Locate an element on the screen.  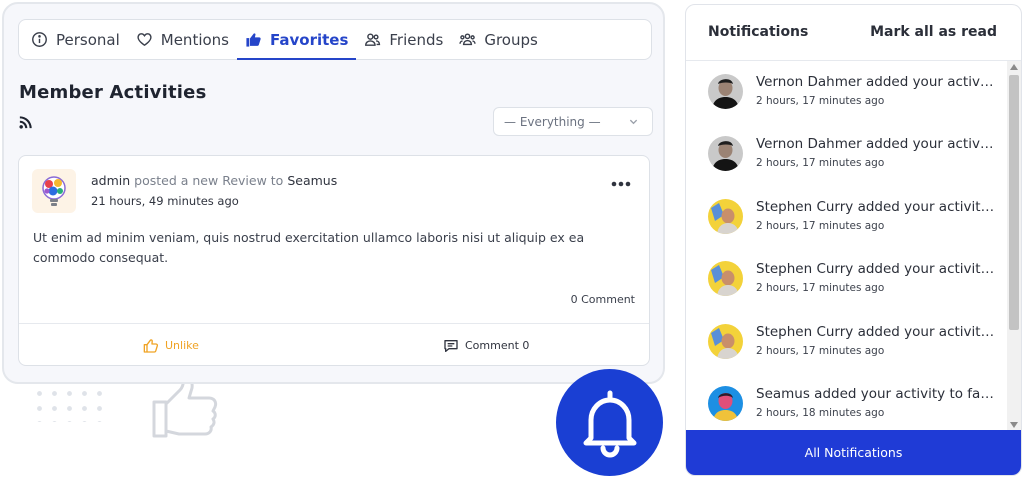
notifications-title: Notifications is located at coordinates (758, 32).